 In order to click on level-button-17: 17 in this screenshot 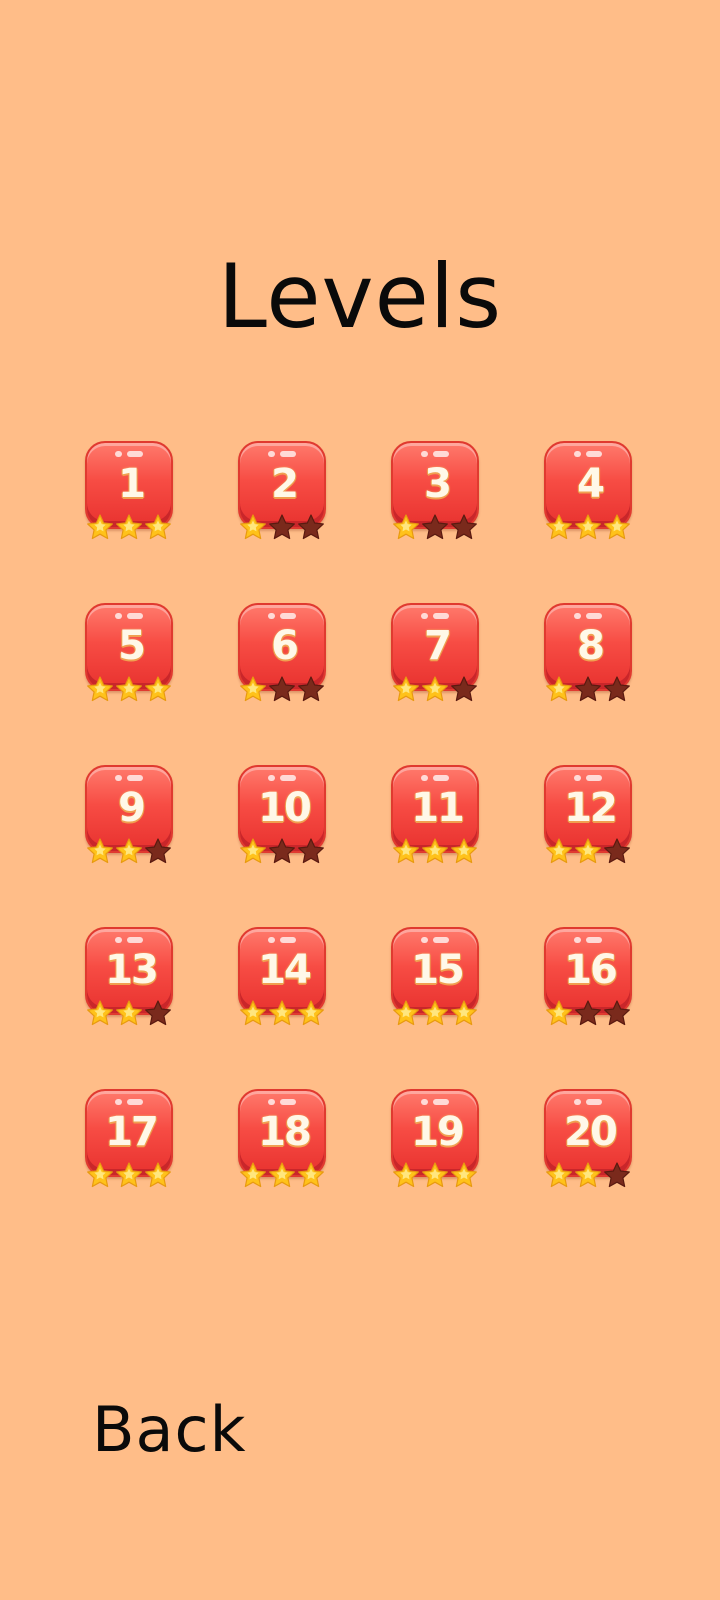, I will do `click(129, 1139)`.